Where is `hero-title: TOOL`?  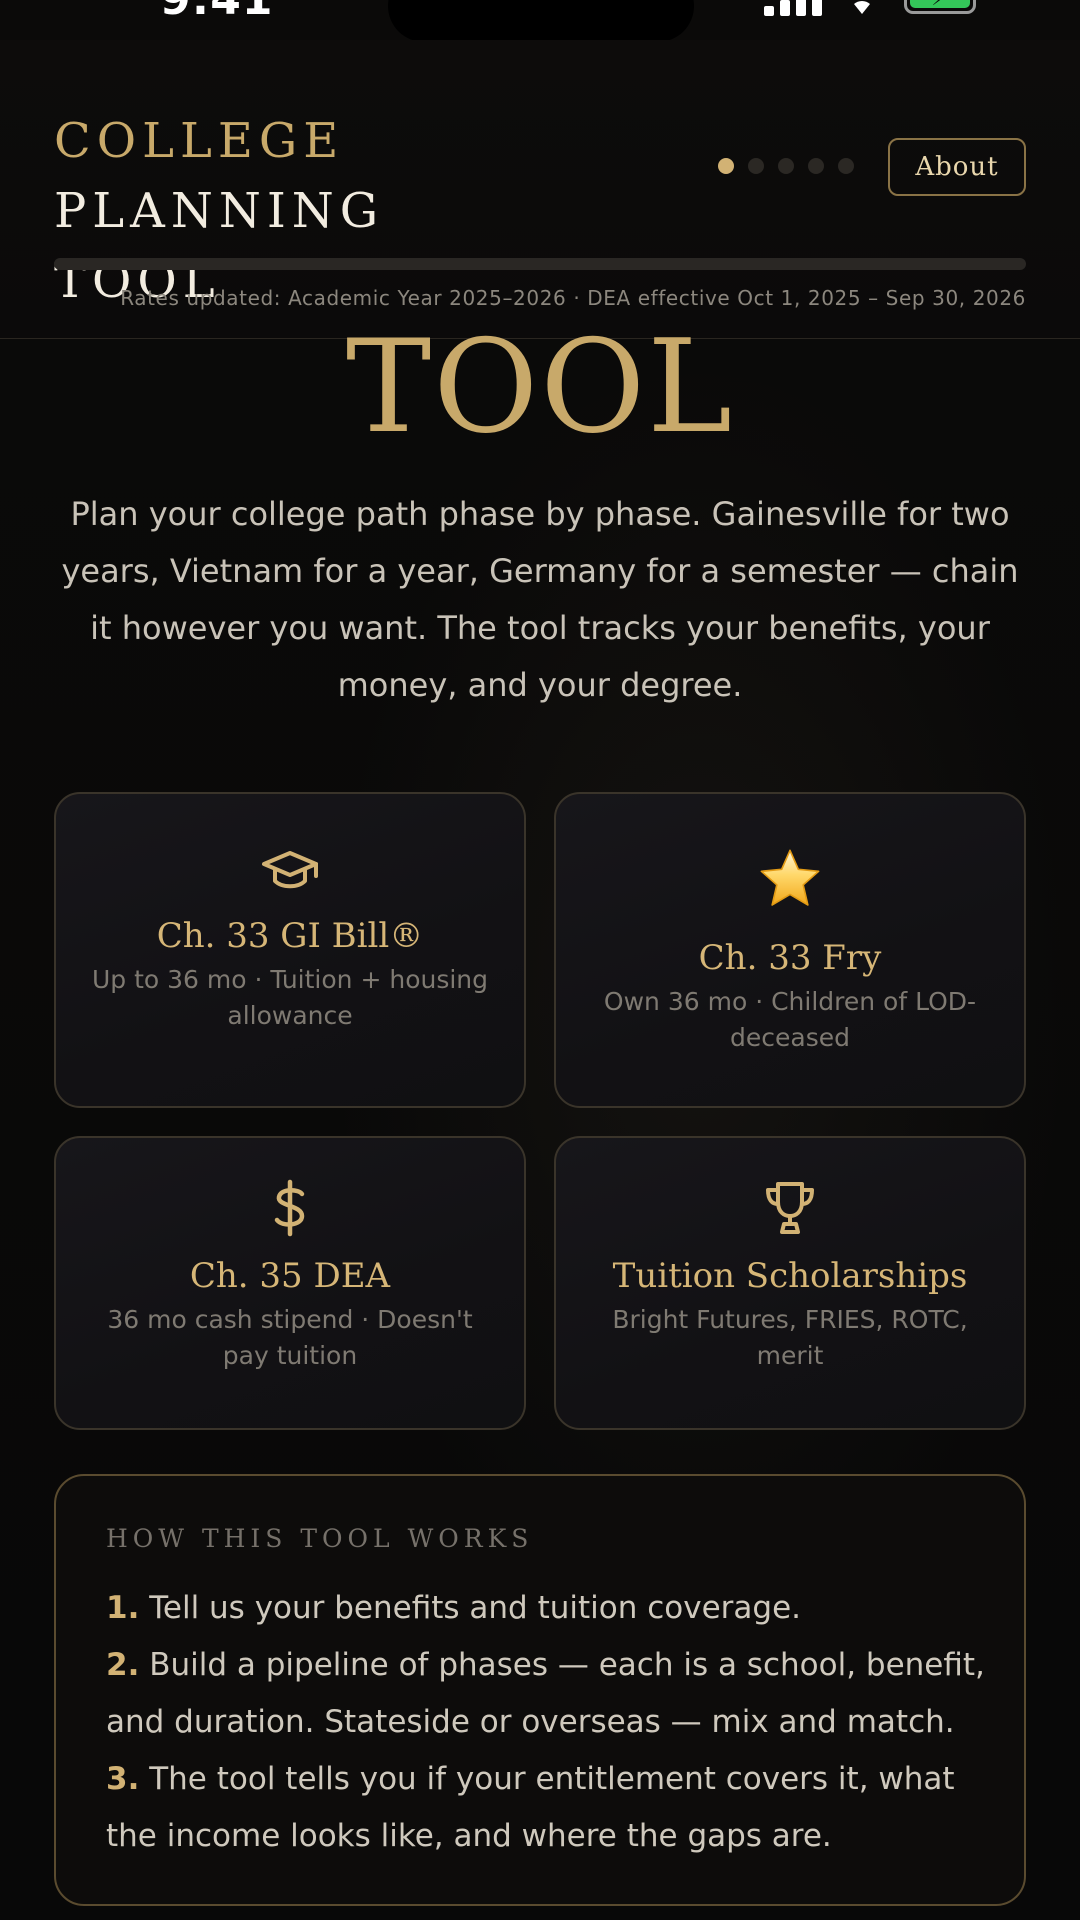 hero-title: TOOL is located at coordinates (540, 387).